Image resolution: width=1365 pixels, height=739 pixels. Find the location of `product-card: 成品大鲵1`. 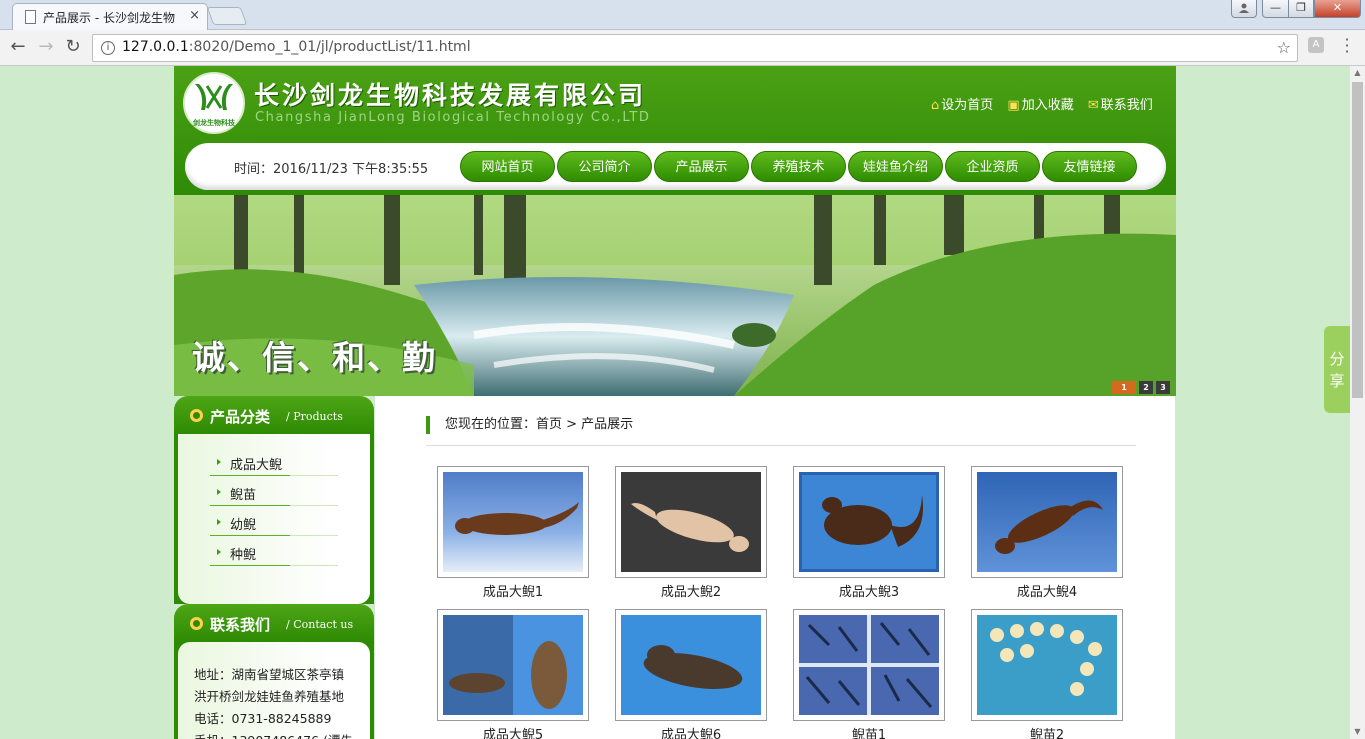

product-card: 成品大鲵1 is located at coordinates (513, 533).